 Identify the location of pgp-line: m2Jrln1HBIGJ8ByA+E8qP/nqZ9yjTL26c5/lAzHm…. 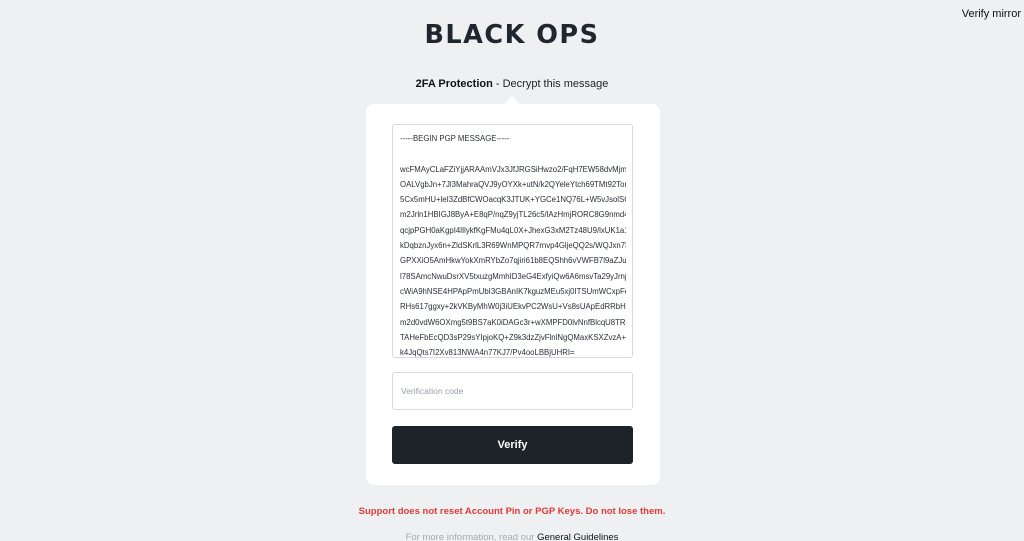
(513, 215).